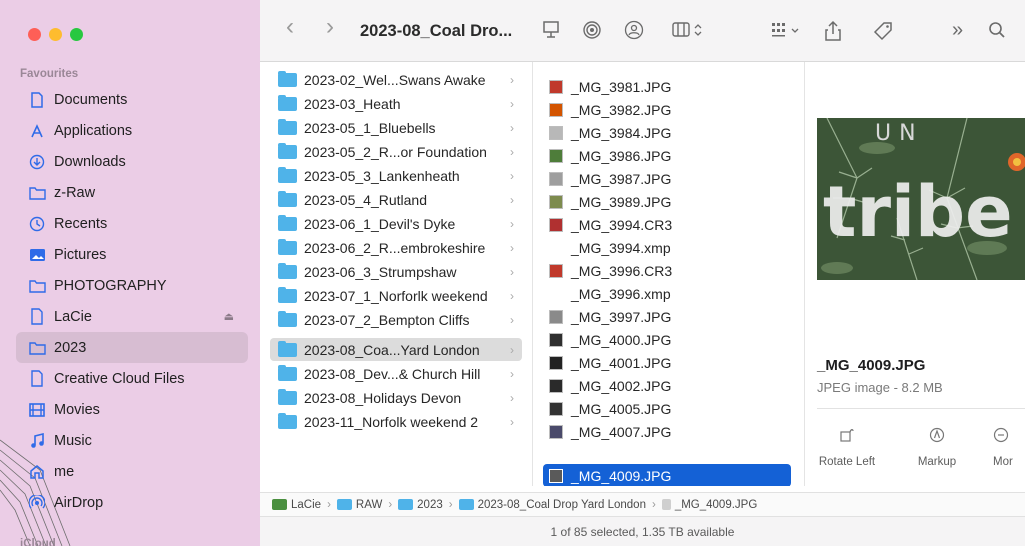  I want to click on film-icon, so click(37, 409).